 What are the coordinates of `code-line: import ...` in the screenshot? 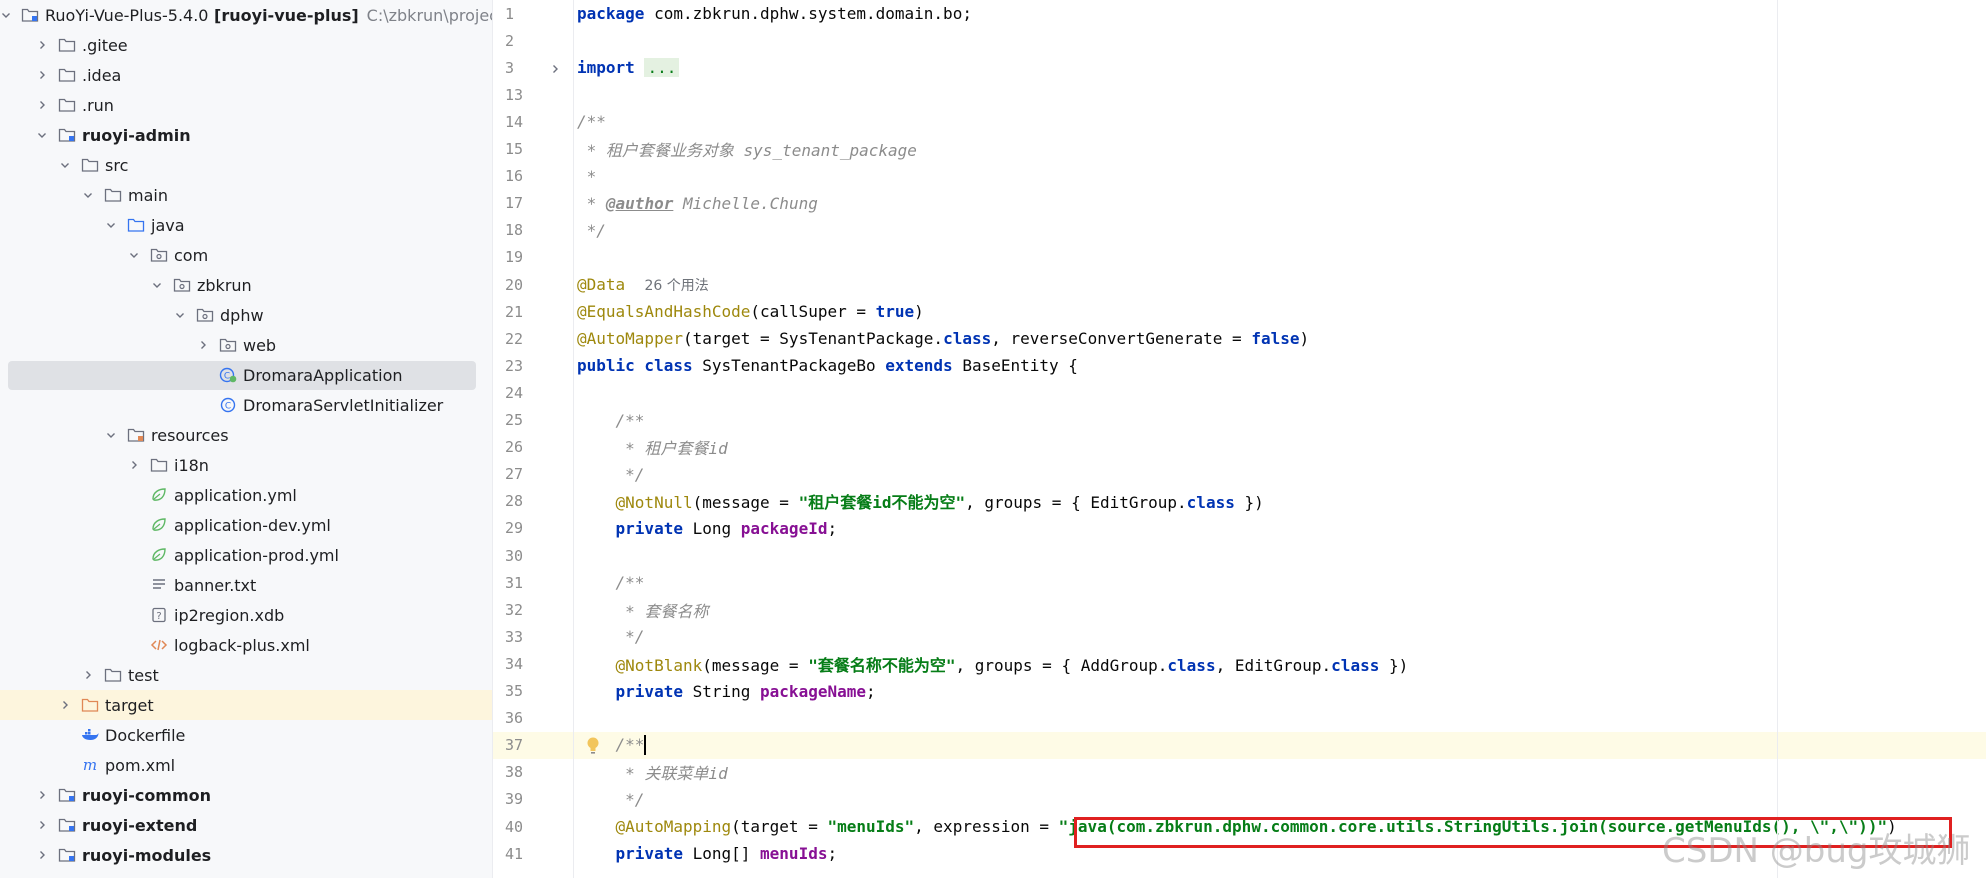 It's located at (1280, 67).